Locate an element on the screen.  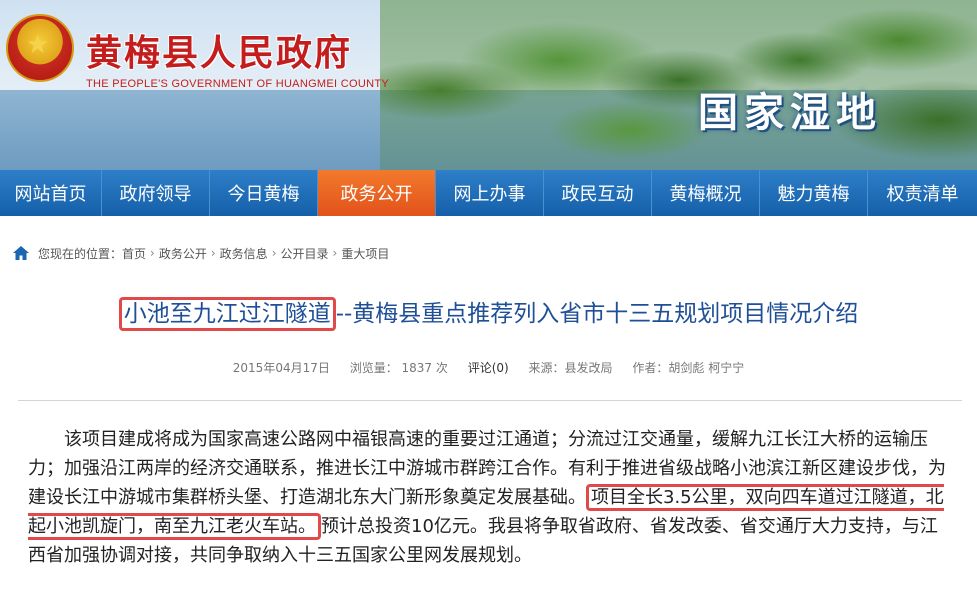
national-emblem-icon: ★ is located at coordinates (40, 48).